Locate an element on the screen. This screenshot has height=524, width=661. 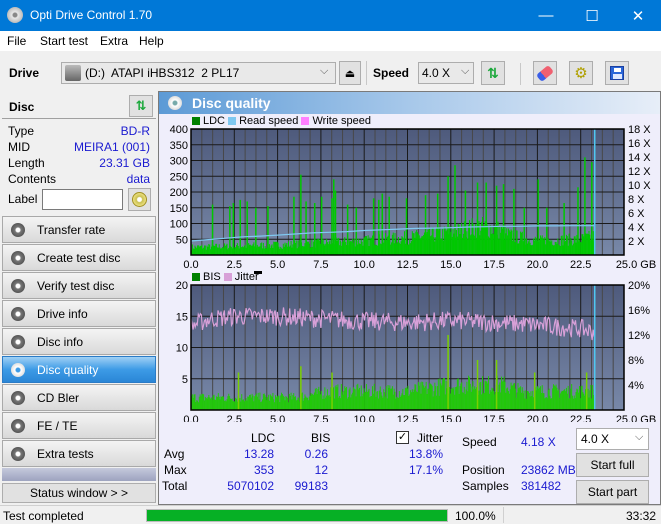
minimize-button: — is located at coordinates (546, 15).